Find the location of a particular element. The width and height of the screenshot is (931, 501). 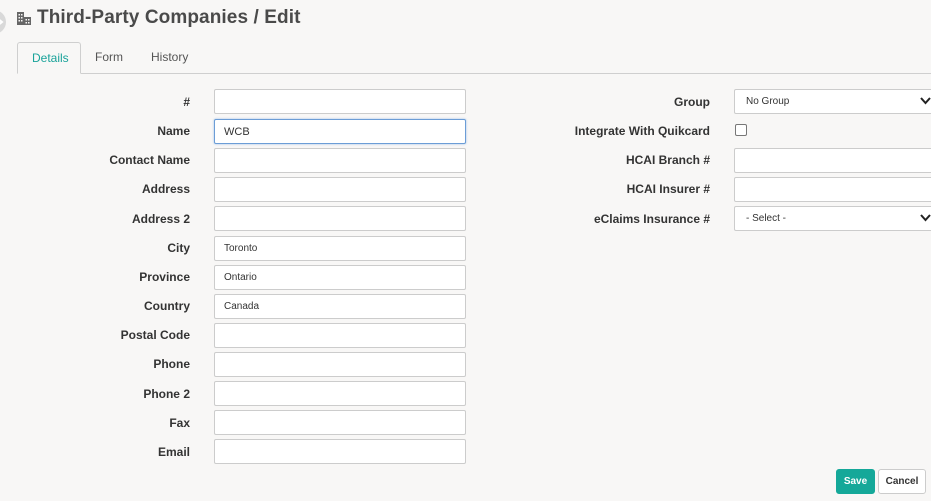

group-select: No Group is located at coordinates (832, 101).